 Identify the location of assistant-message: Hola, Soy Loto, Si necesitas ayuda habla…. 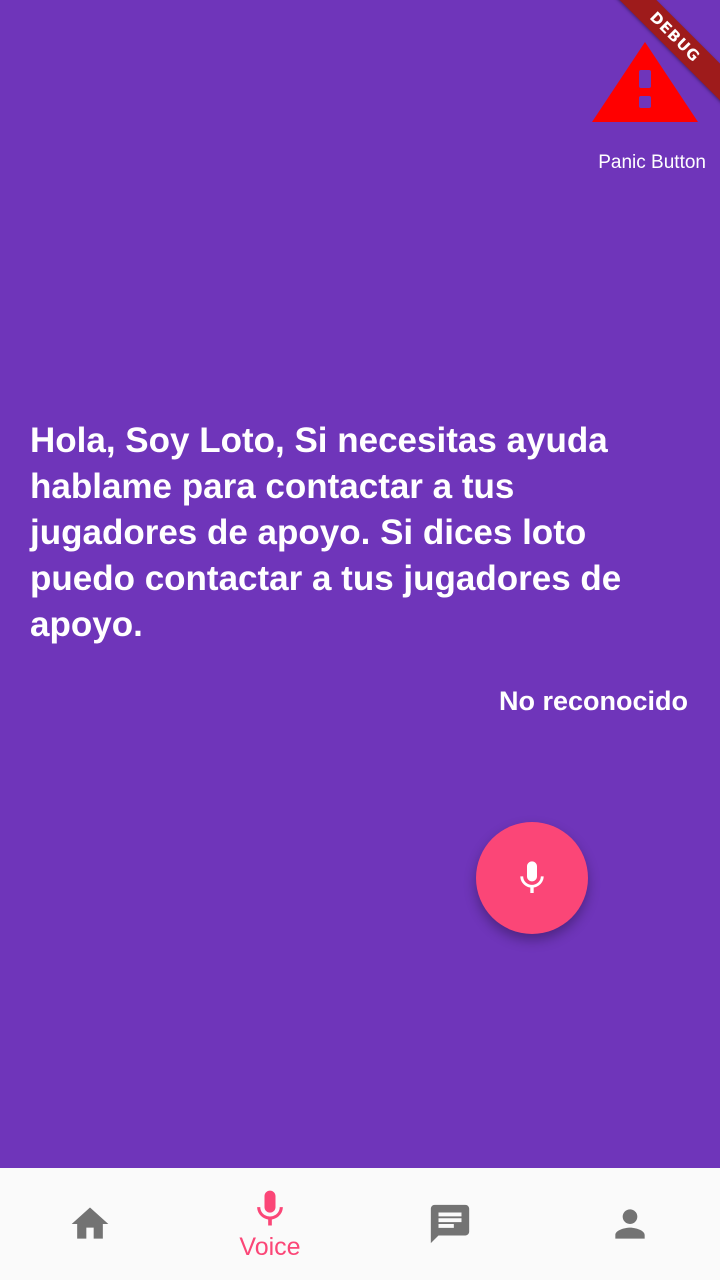
(326, 532).